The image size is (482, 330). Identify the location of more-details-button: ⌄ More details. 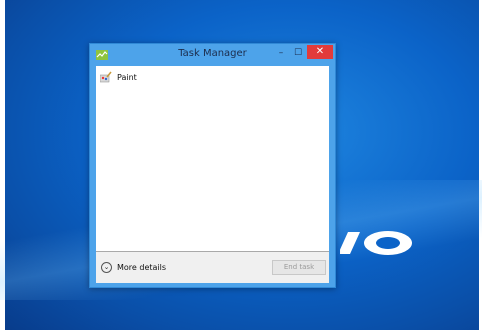
(133, 267).